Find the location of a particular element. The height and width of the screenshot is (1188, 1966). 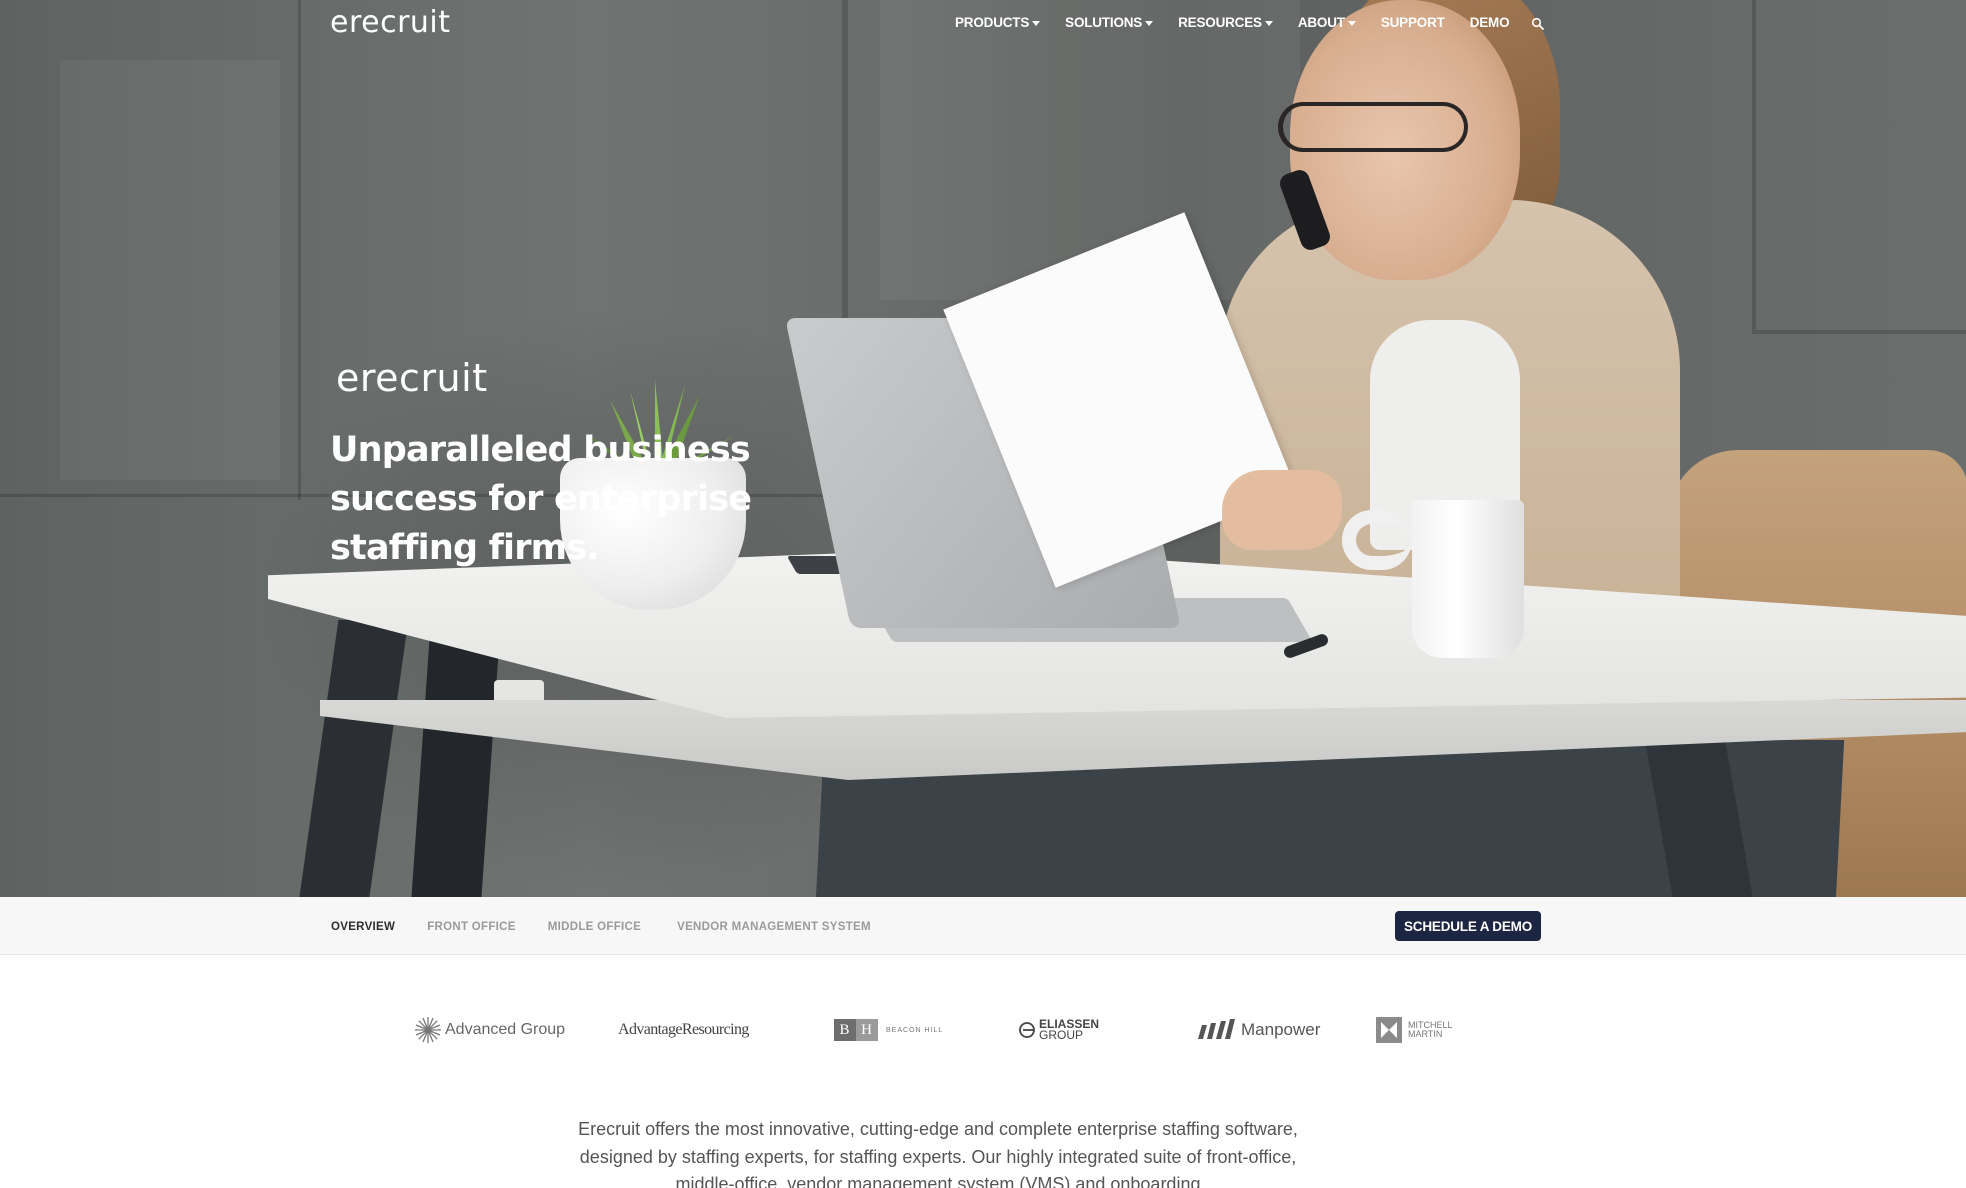

schedule-demo-button: SCHEDULE A DEMO is located at coordinates (1468, 926).